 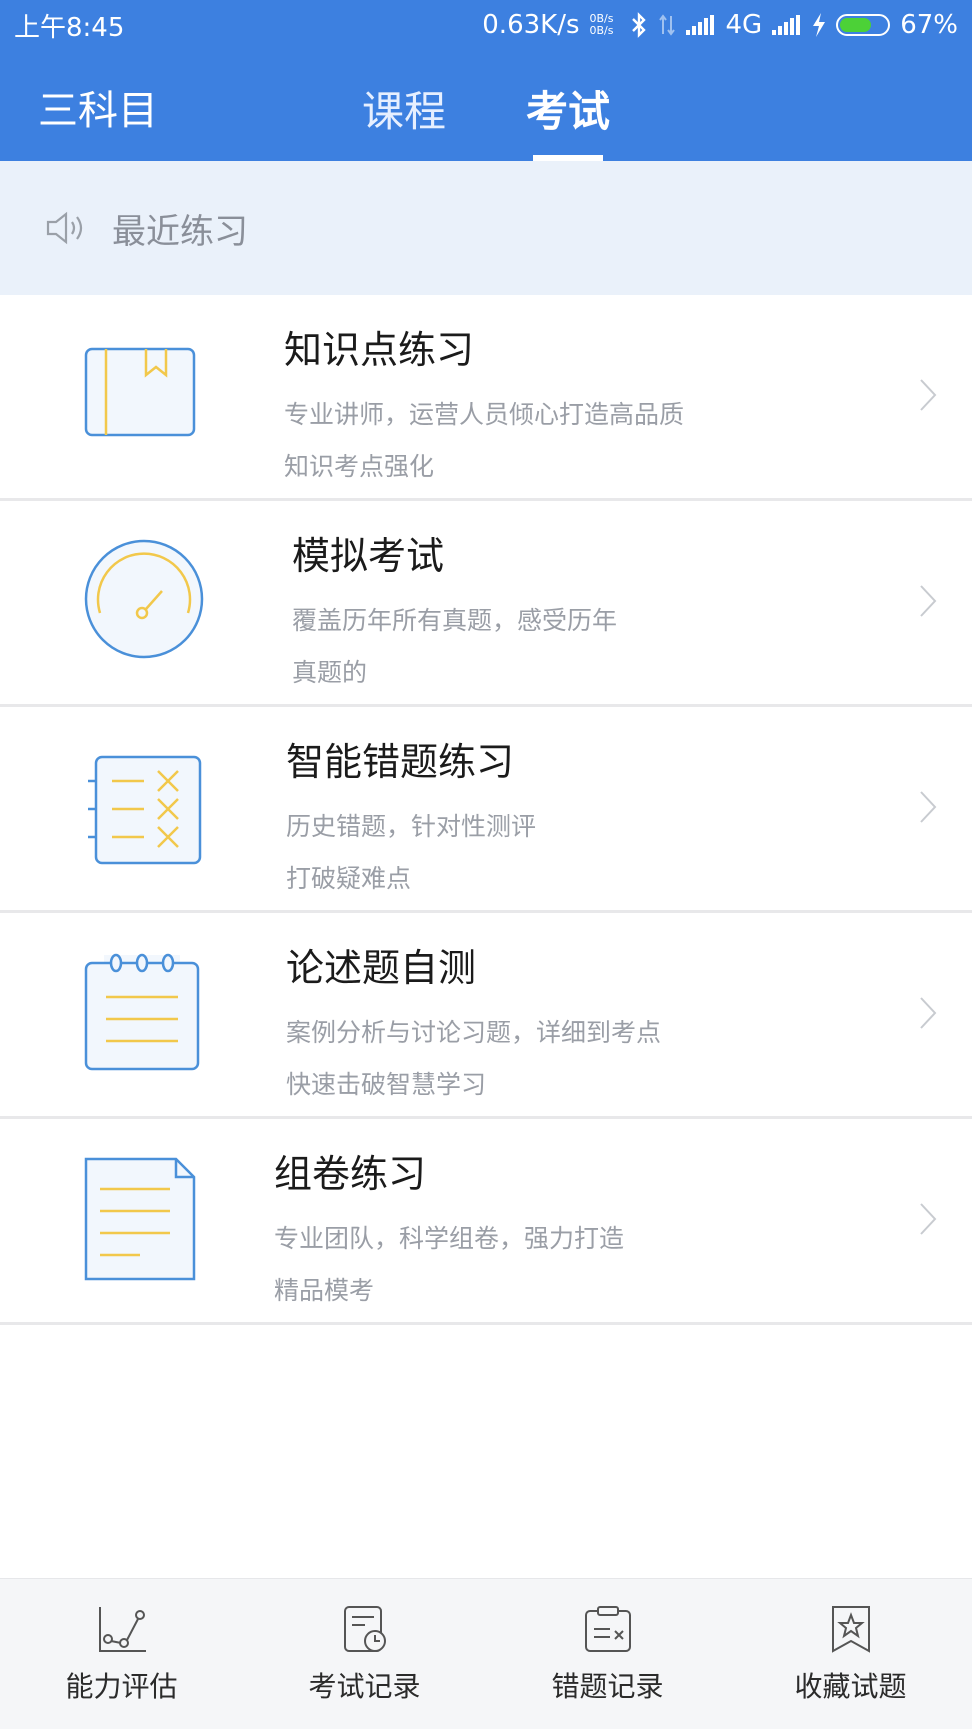 I want to click on nav-label: 能力评估, so click(x=121, y=1686).